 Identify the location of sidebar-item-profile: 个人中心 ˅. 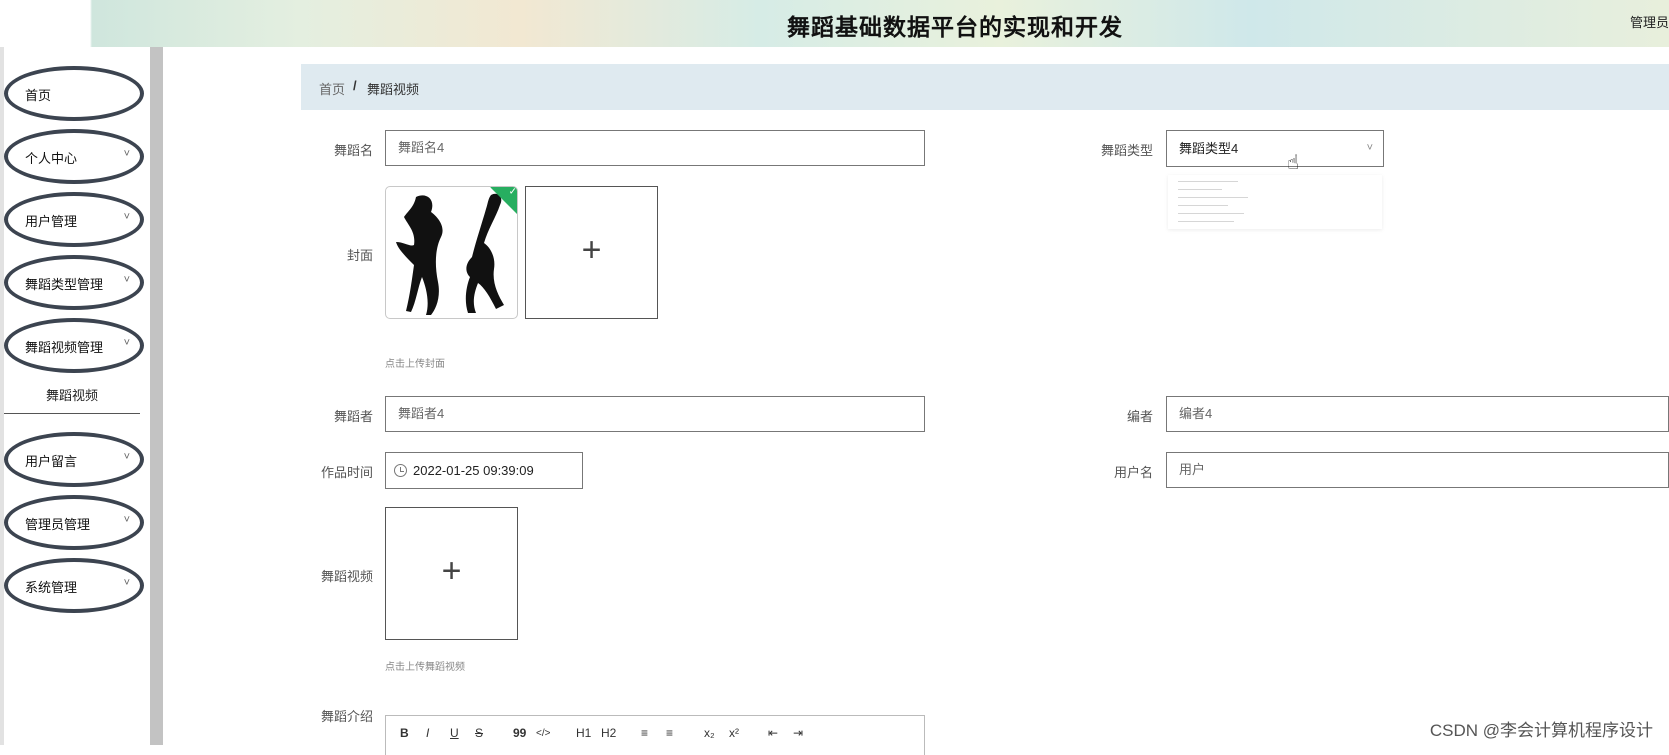
(74, 156).